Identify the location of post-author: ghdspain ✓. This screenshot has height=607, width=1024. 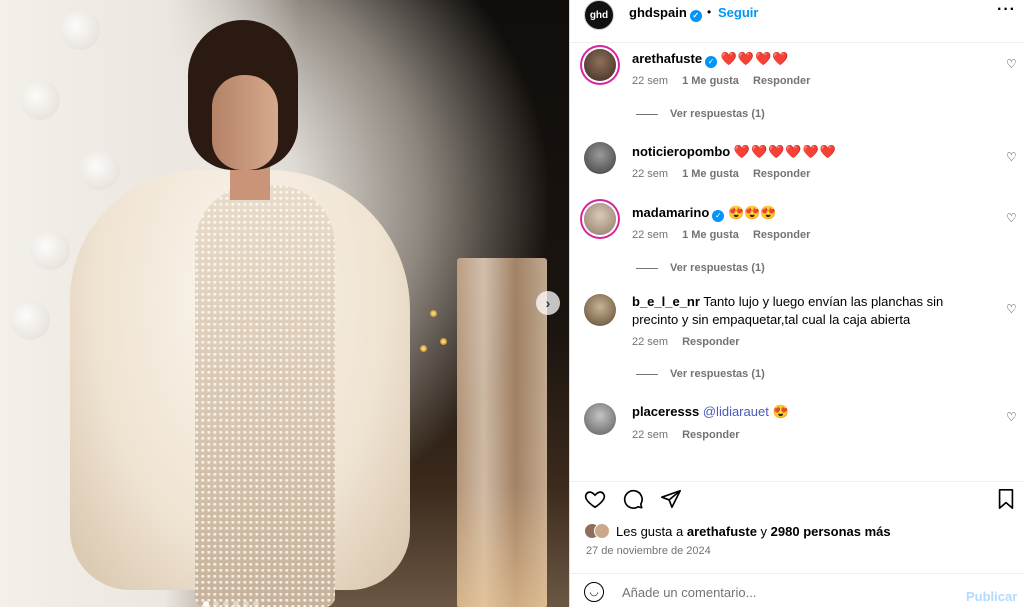
(665, 13).